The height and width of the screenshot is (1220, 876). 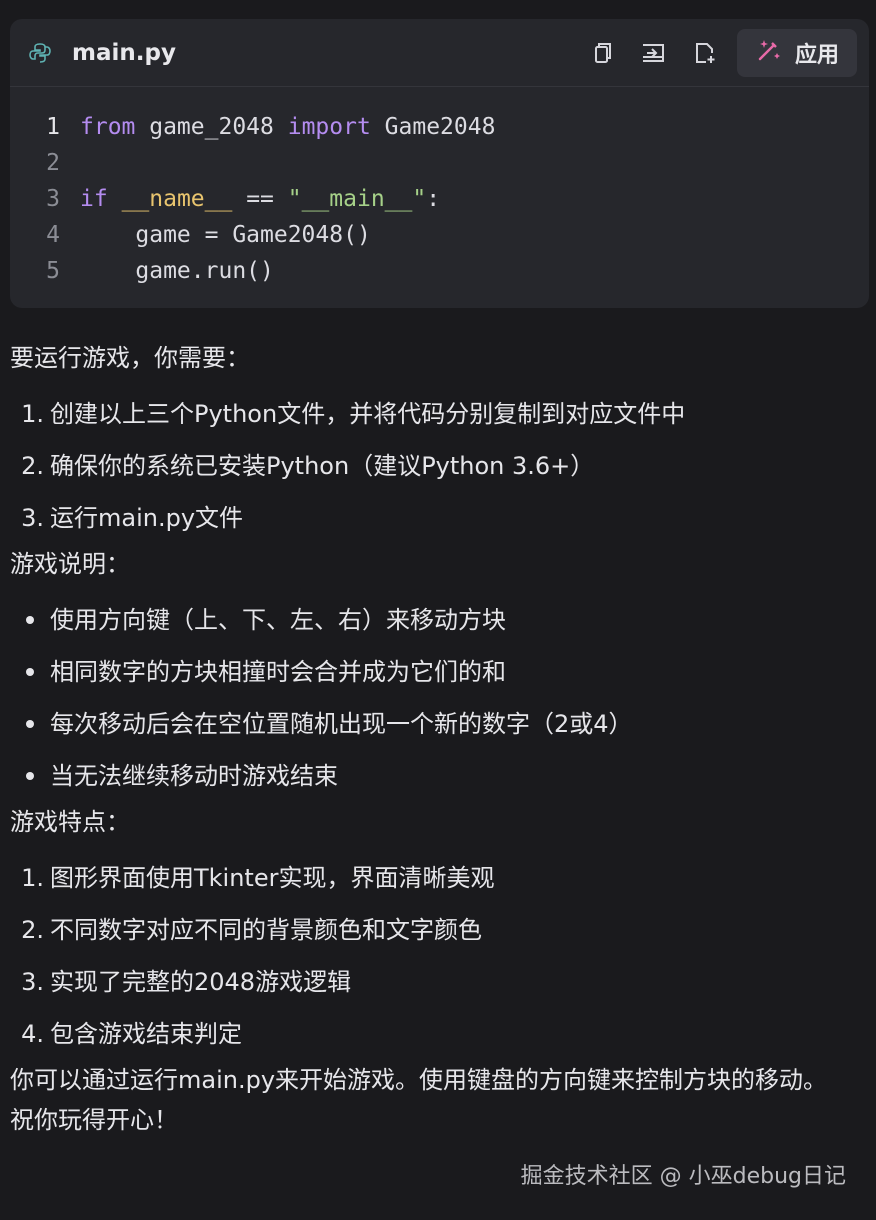 What do you see at coordinates (353, 414) in the screenshot?
I see `list-item: 1. 创建以上三个Python文件，并将代码分别复制到对应文件中` at bounding box center [353, 414].